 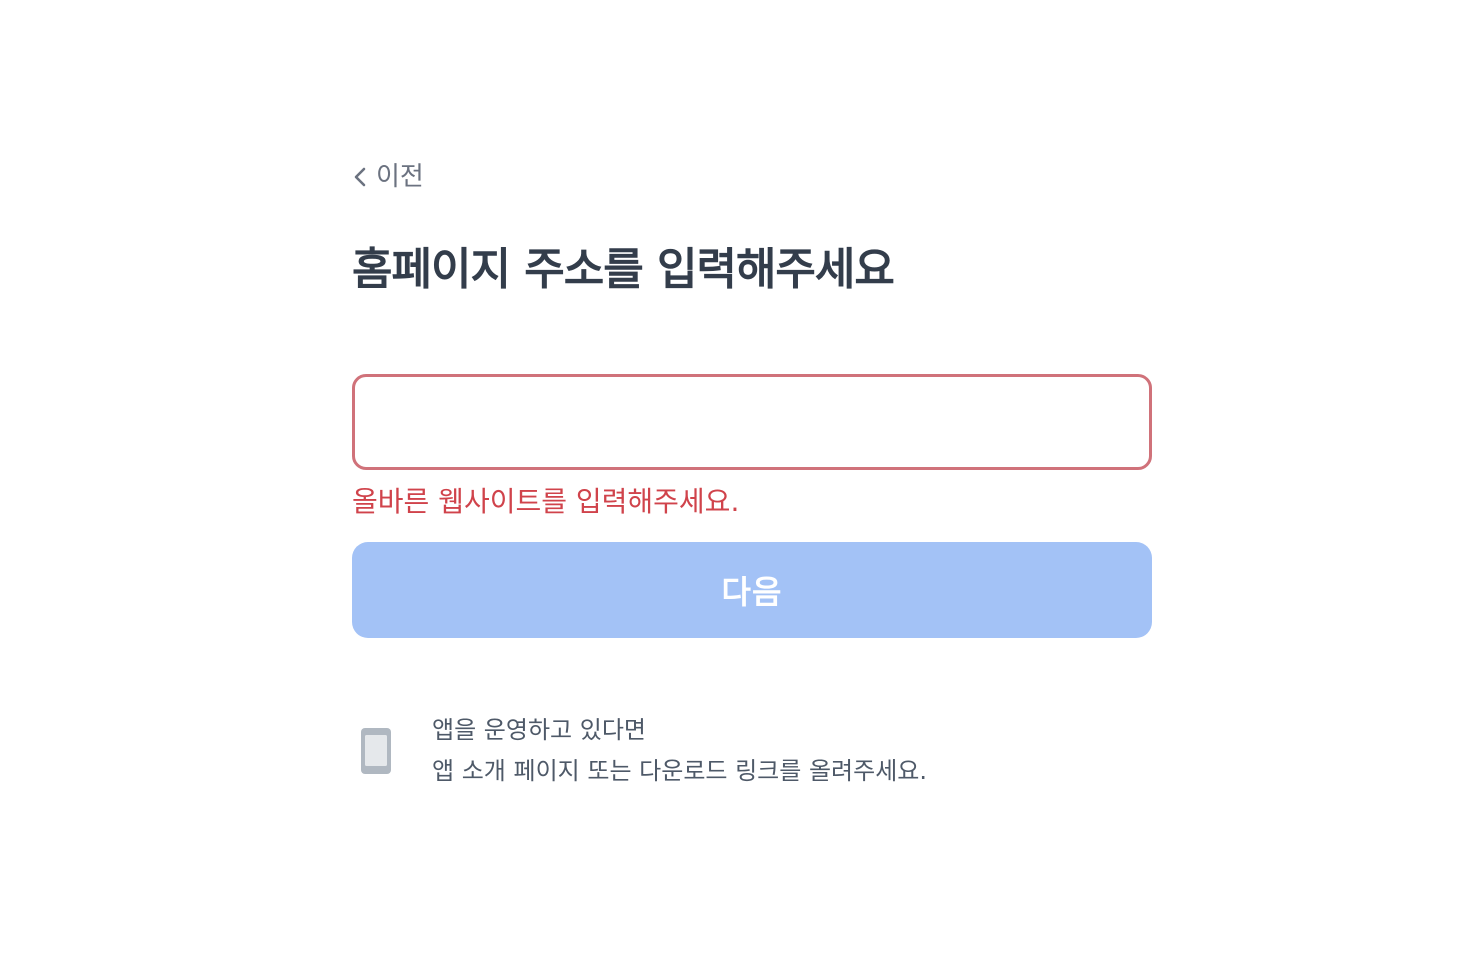 I want to click on page-title: 홈페이지 주소를 입력해주세요, so click(x=623, y=269).